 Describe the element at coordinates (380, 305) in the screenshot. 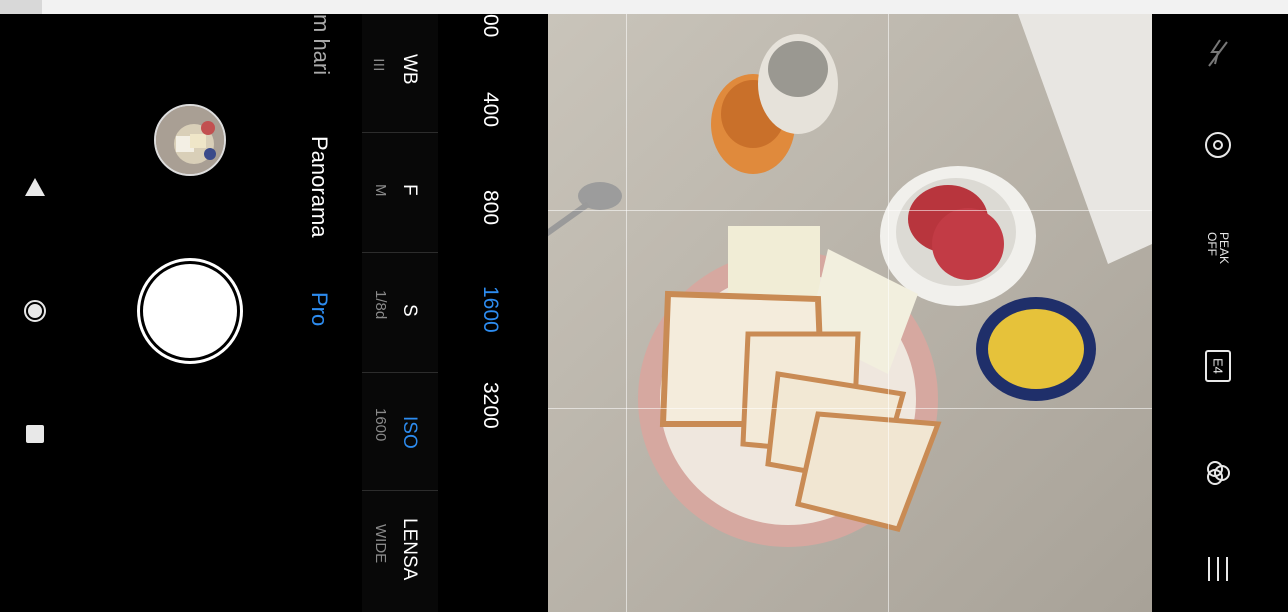

I see `s-value: 1/8d` at that location.